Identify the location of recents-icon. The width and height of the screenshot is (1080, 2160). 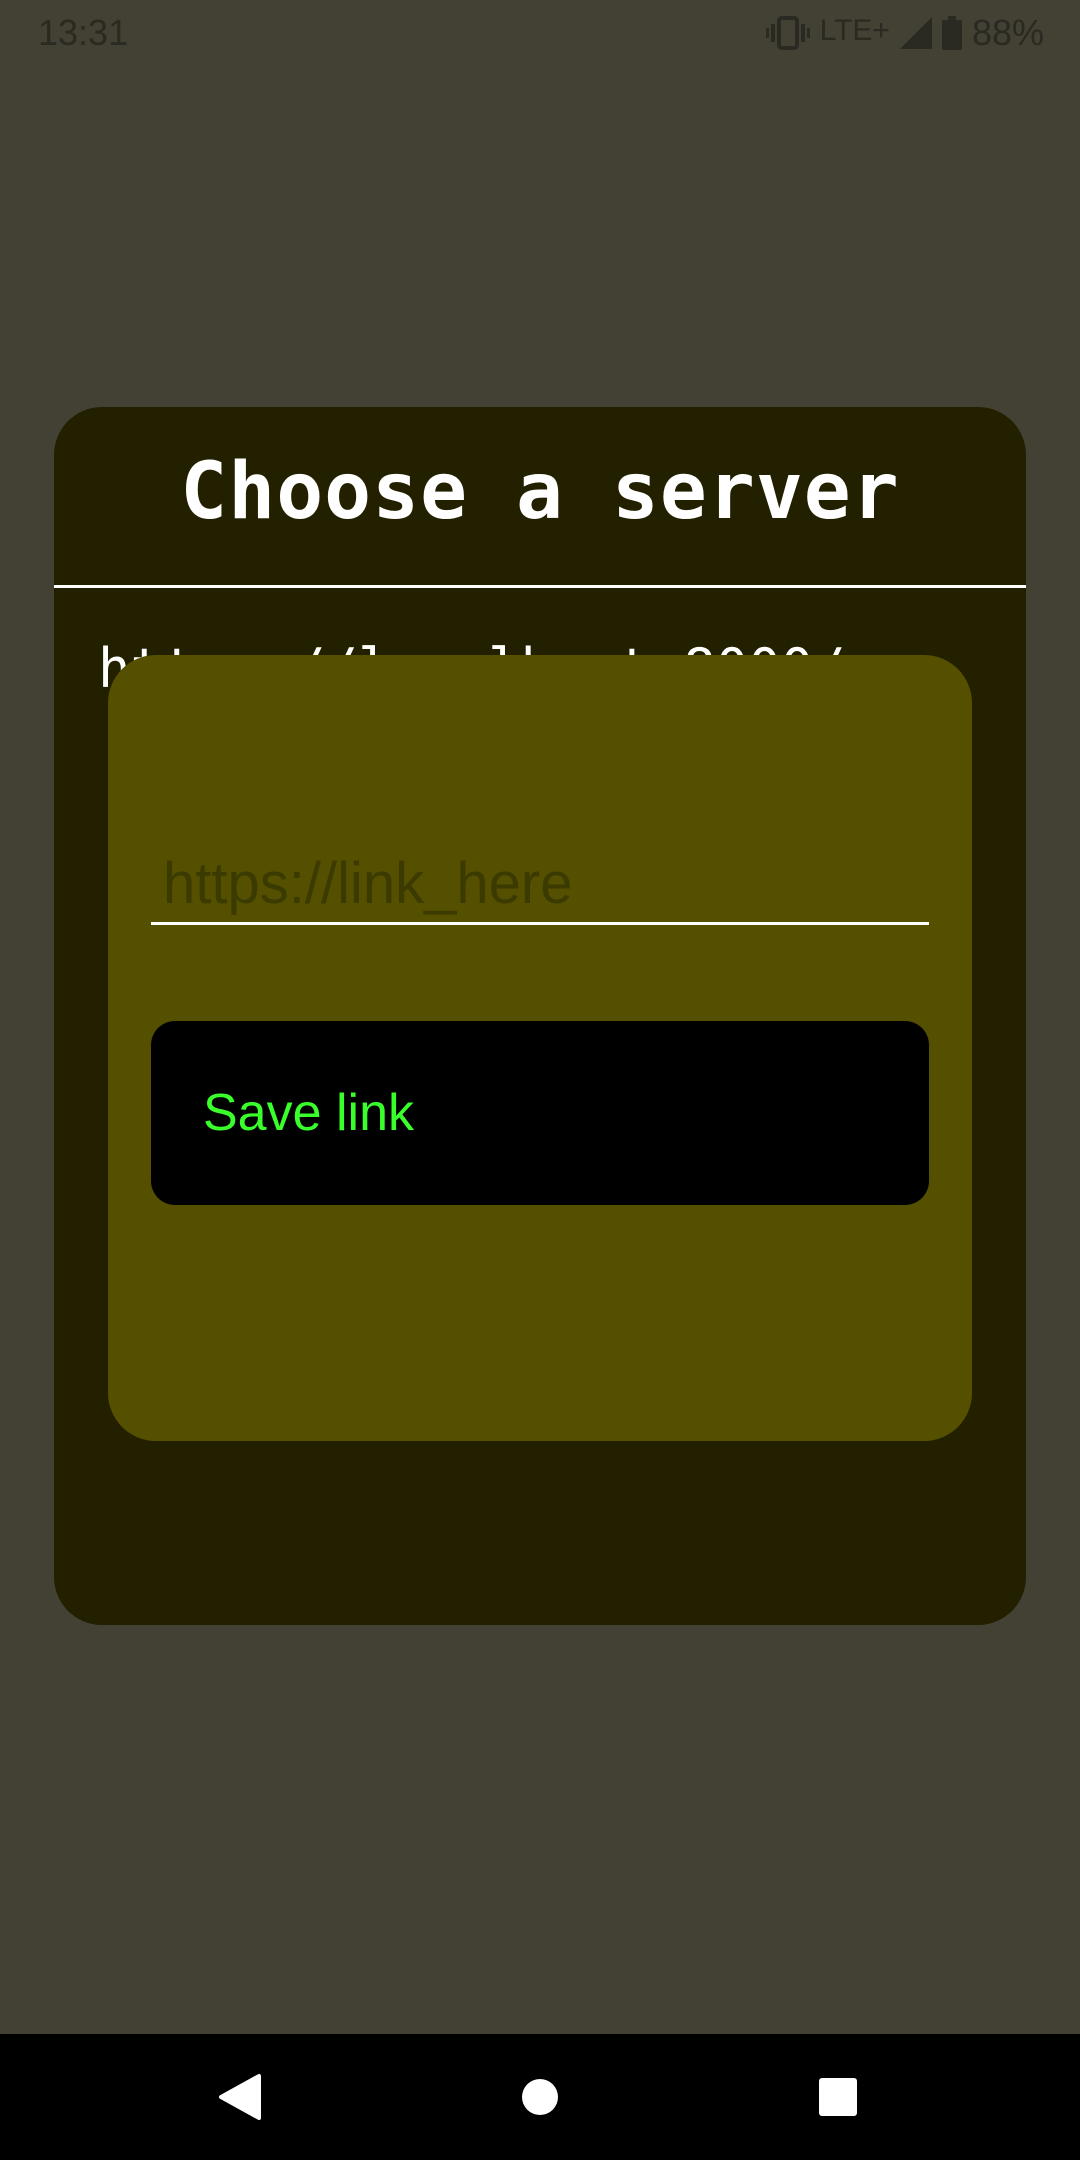
(838, 2097).